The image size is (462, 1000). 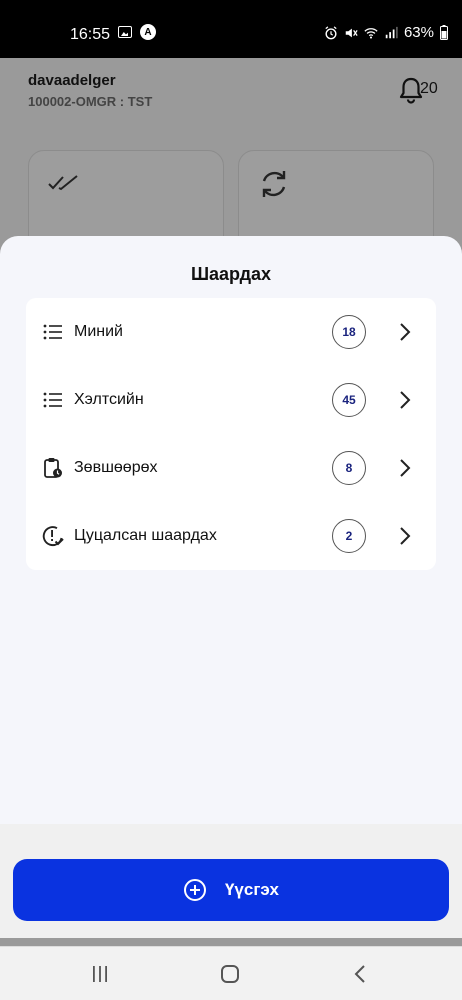 I want to click on battery-icon, so click(x=444, y=32).